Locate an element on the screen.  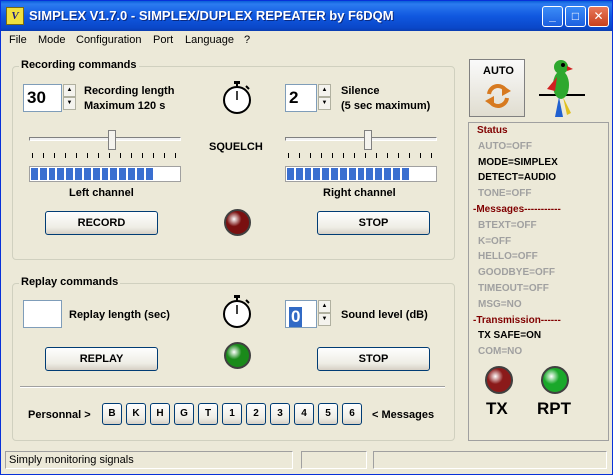
maximize-button: □ is located at coordinates (575, 16).